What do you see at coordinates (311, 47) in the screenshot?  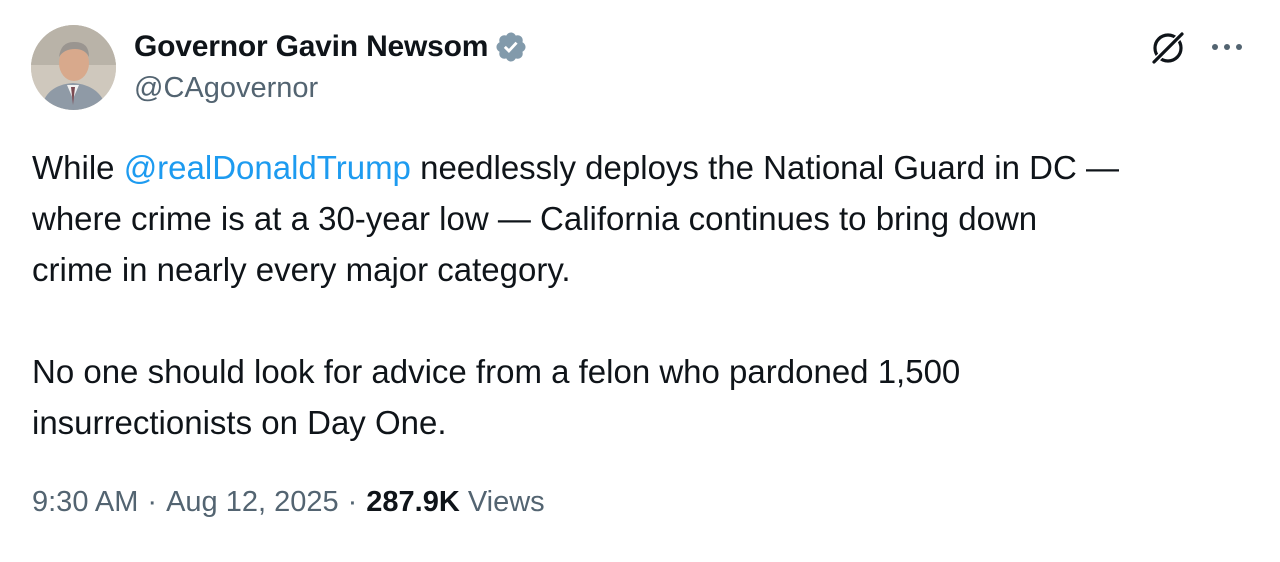 I see `author-display-name: Governor Gavin Newsom` at bounding box center [311, 47].